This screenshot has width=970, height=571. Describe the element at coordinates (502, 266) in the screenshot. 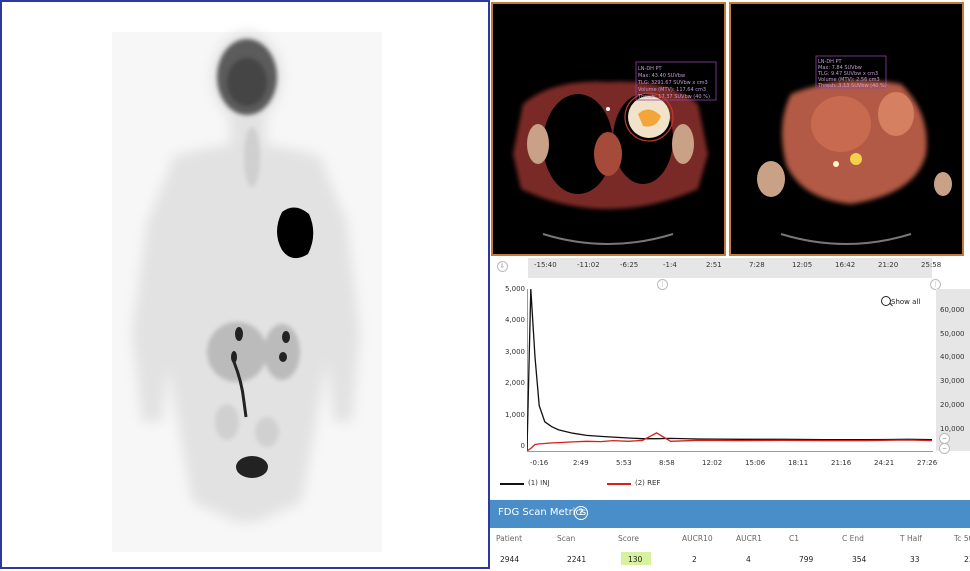

I see `timeline-handle-left: ⇩` at that location.